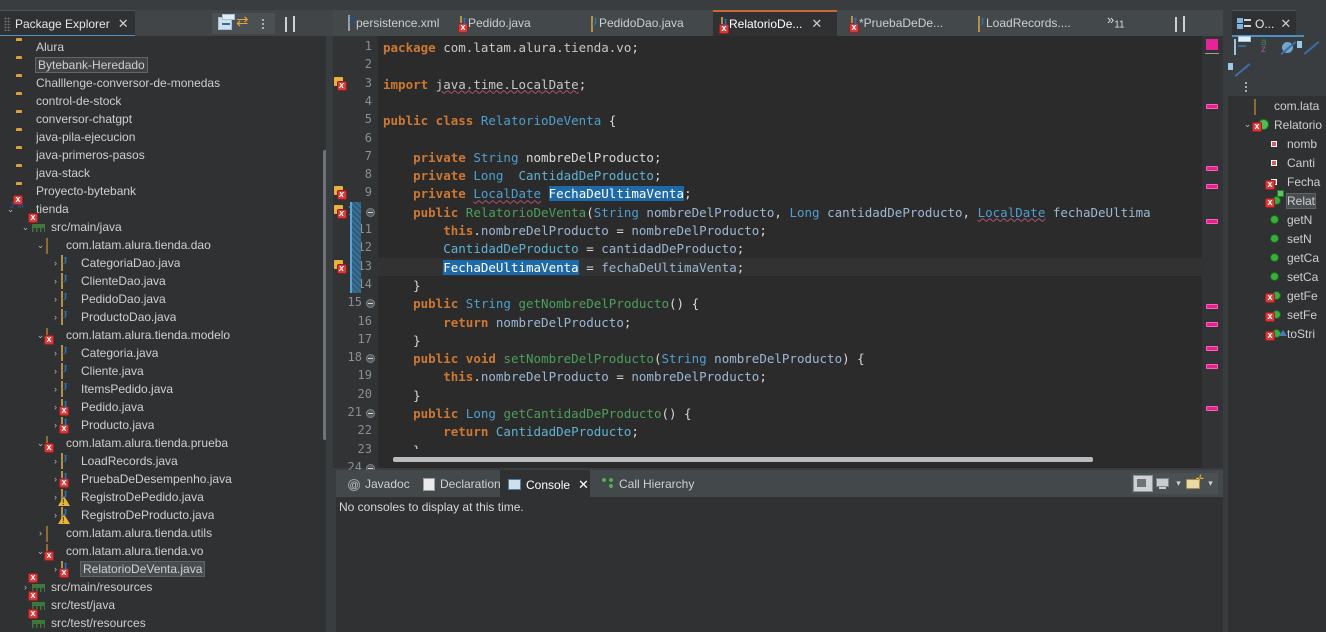 The height and width of the screenshot is (632, 1326). I want to click on tree-item: src/test/resources, so click(163, 619).